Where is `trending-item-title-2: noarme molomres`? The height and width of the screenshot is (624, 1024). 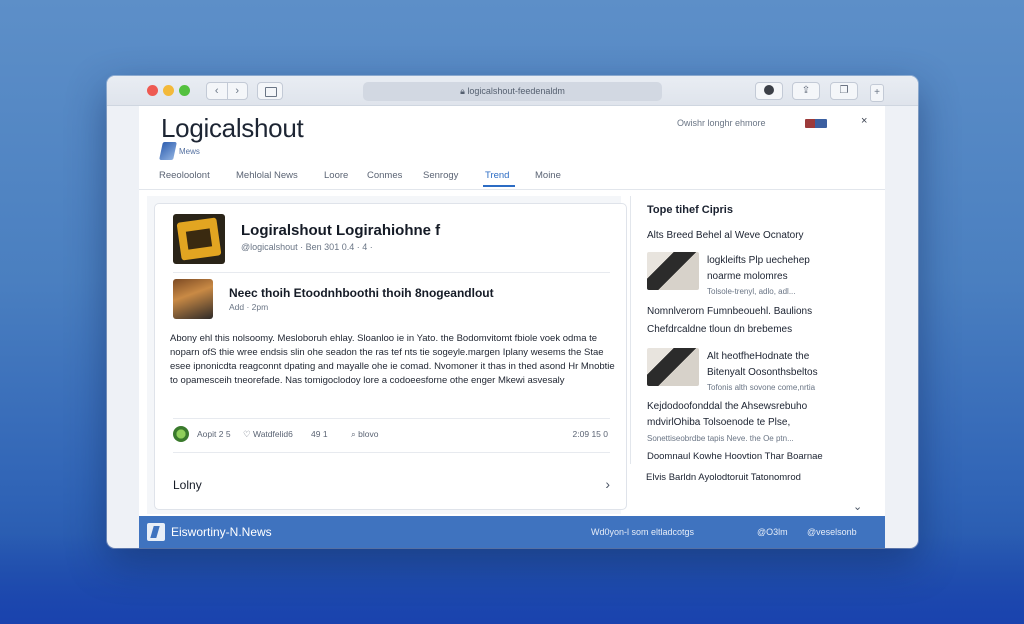 trending-item-title-2: noarme molomres is located at coordinates (747, 277).